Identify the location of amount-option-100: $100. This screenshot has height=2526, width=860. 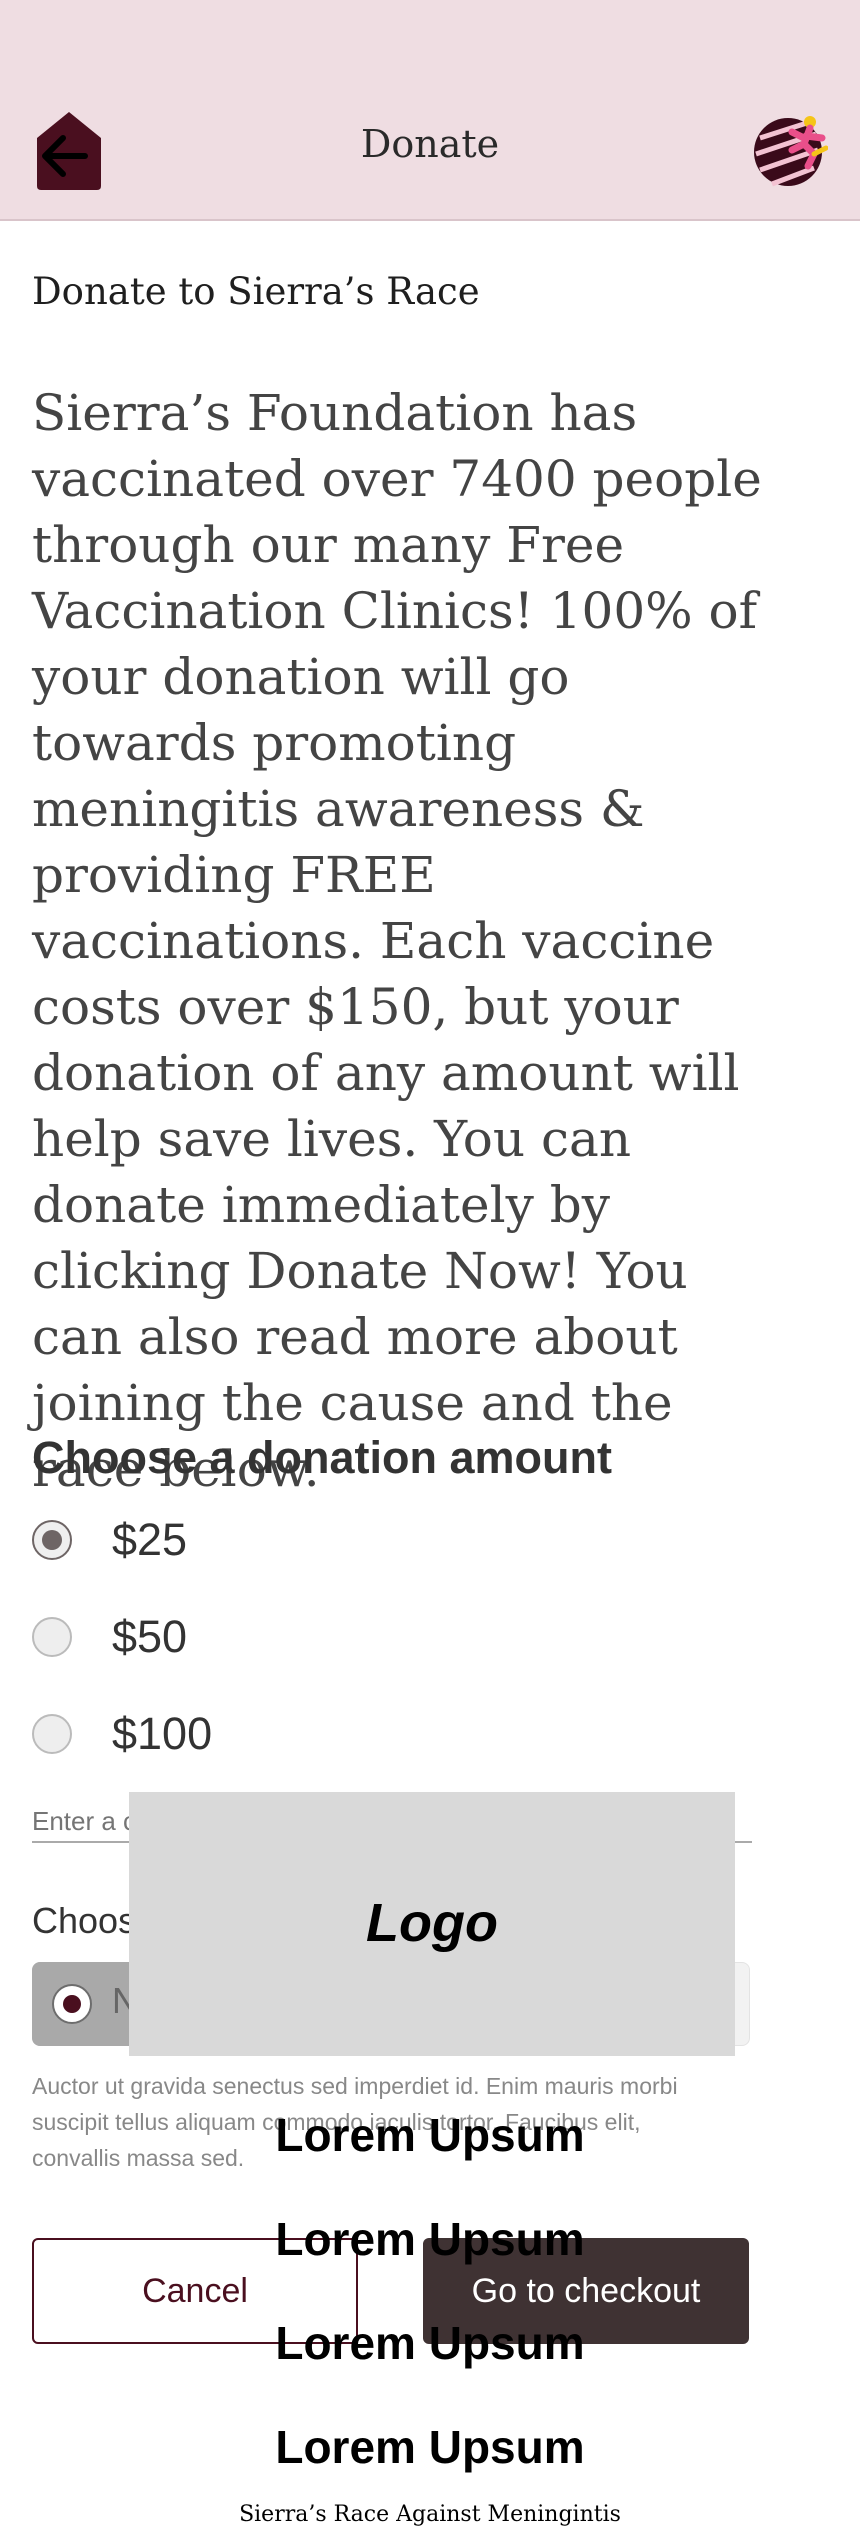
(122, 1734).